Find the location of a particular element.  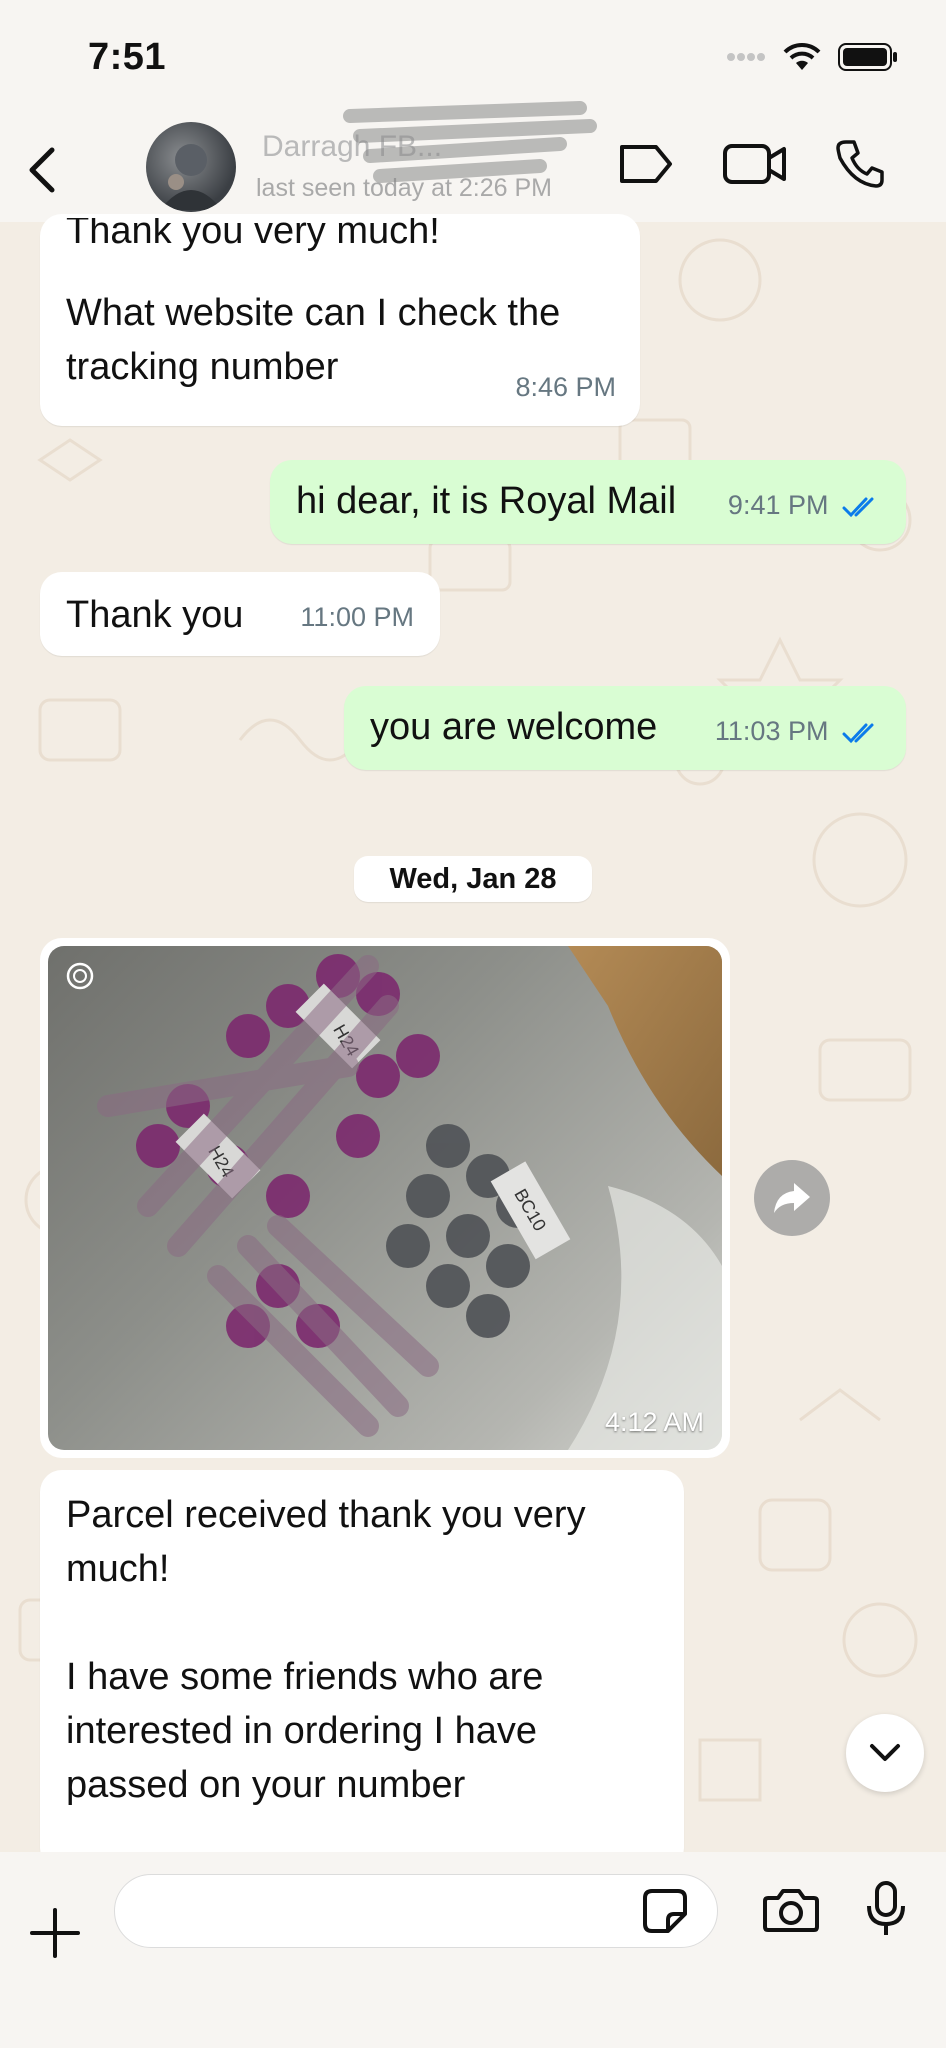

avatar is located at coordinates (191, 167).